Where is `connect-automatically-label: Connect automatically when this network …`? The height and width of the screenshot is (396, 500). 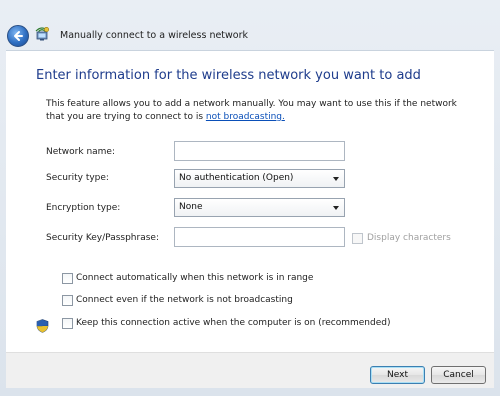
connect-automatically-label: Connect automatically when this network … is located at coordinates (195, 278).